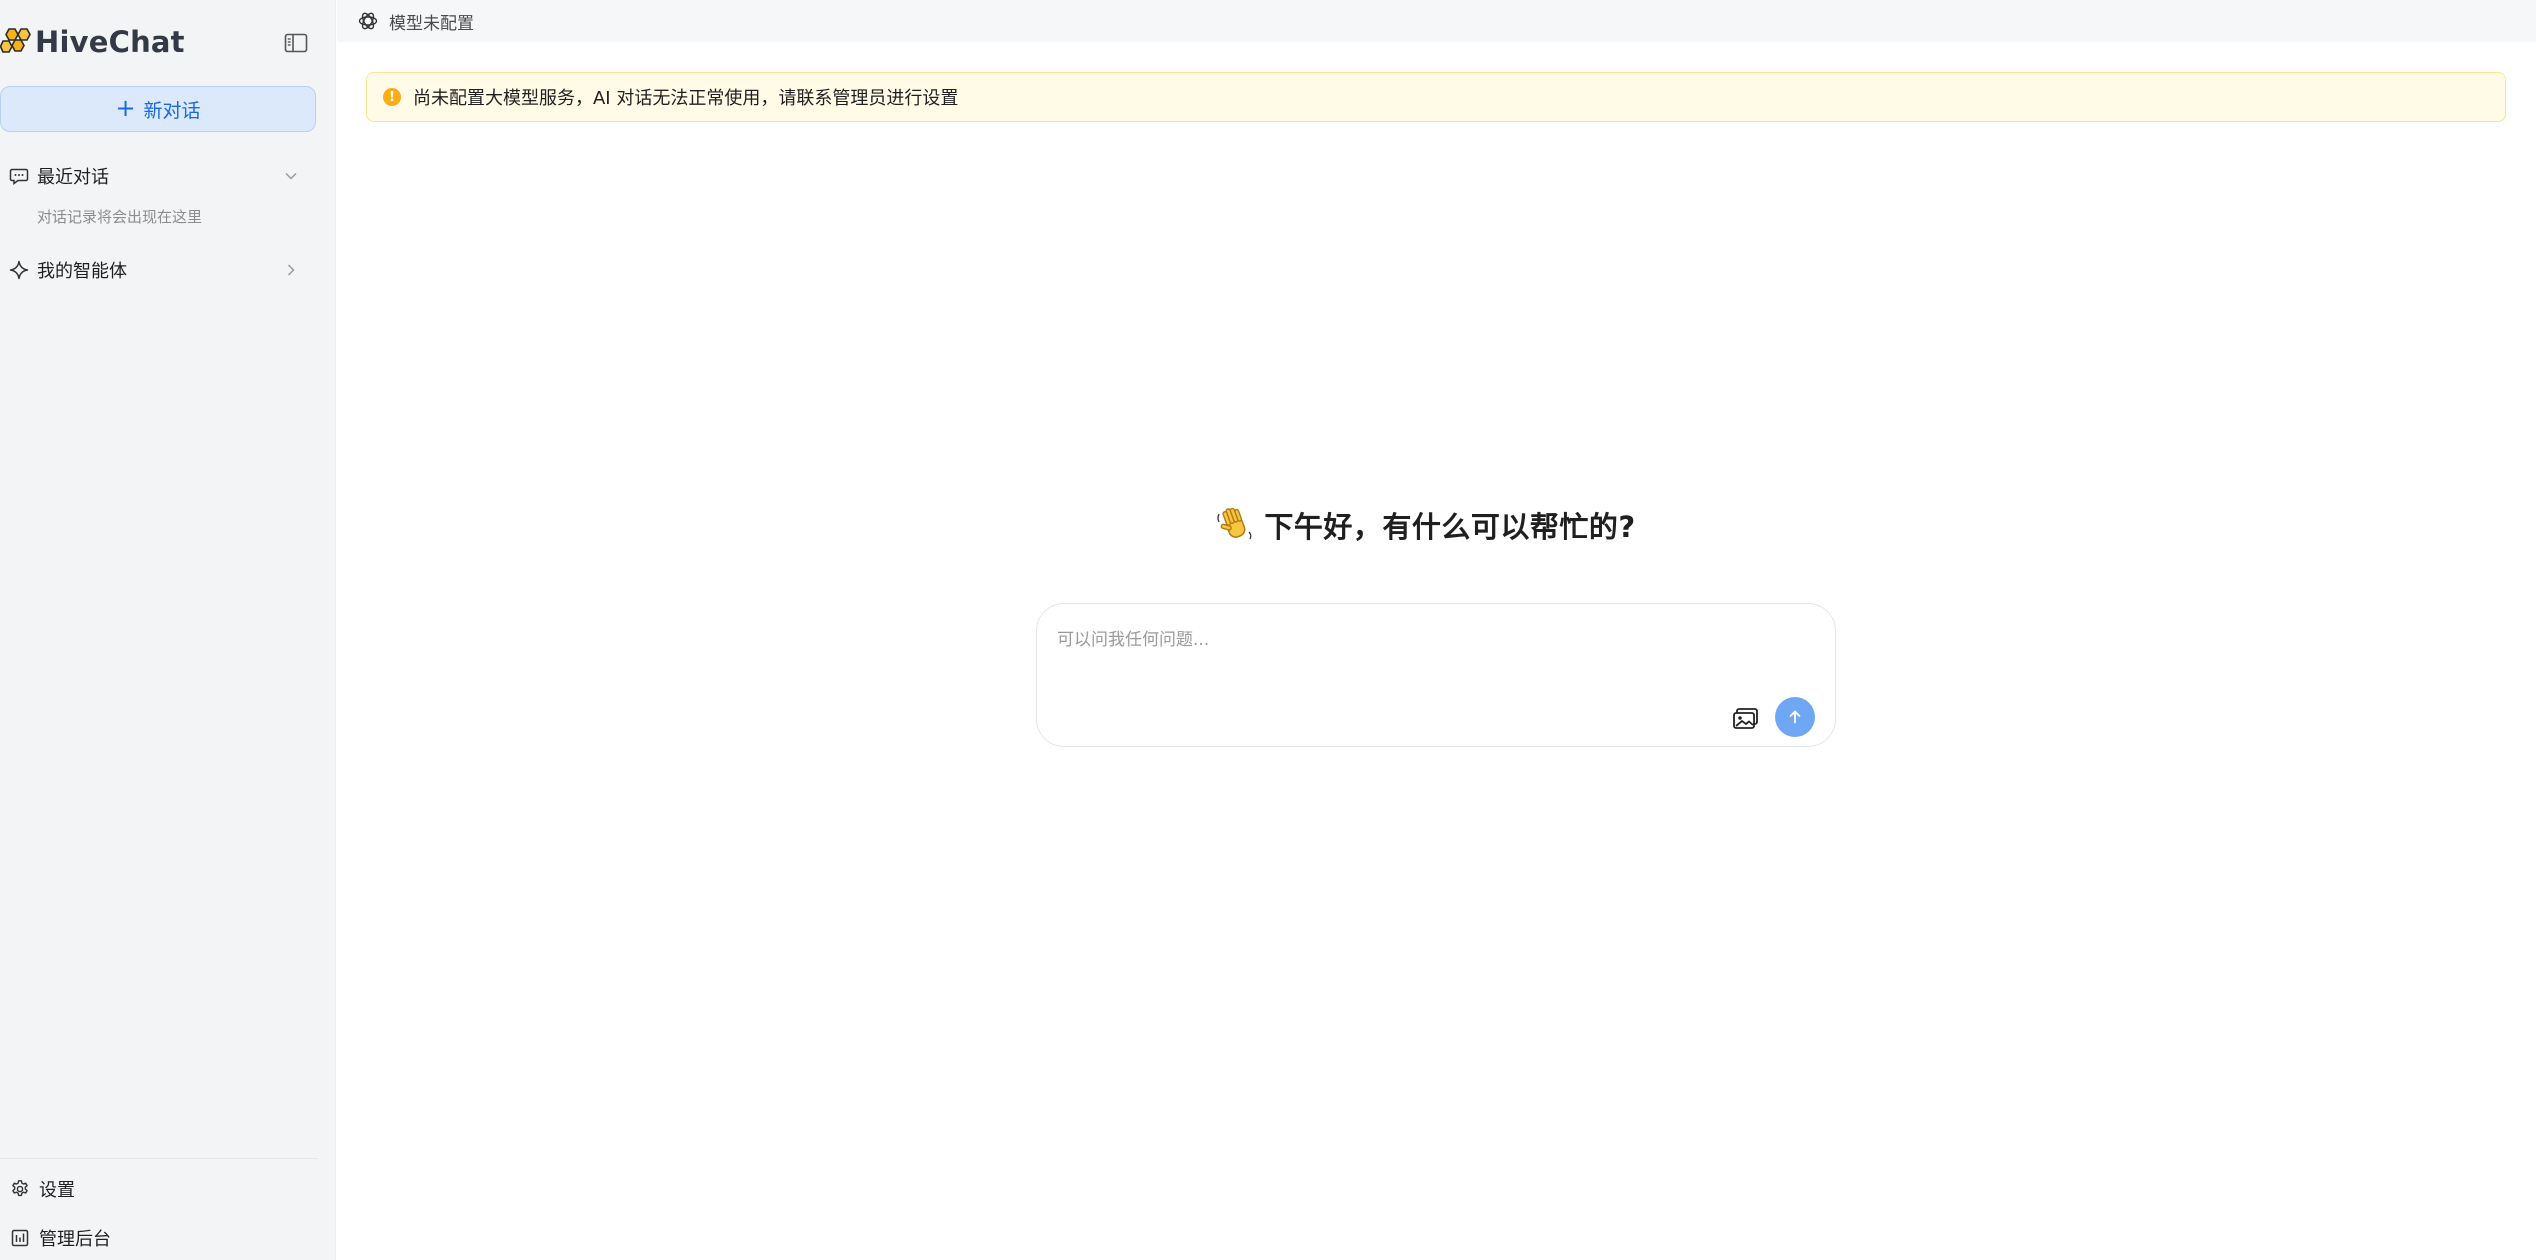 The height and width of the screenshot is (1260, 2536). Describe the element at coordinates (368, 21) in the screenshot. I see `openai-logo-icon` at that location.